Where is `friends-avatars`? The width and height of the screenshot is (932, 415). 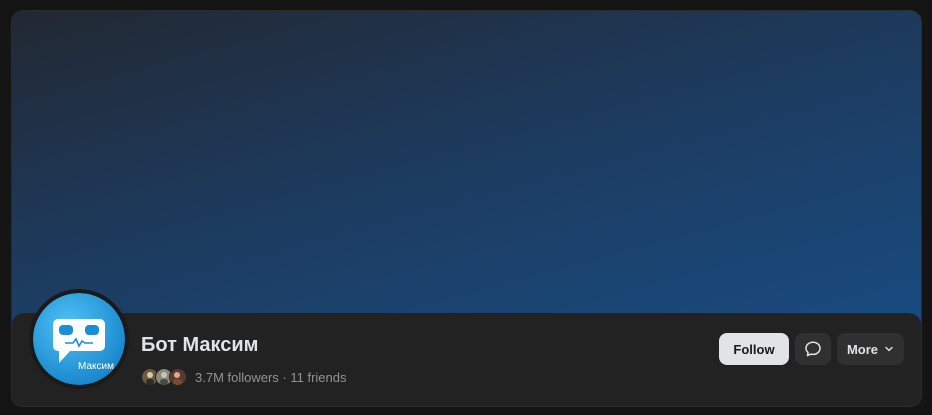
friends-avatars is located at coordinates (164, 377).